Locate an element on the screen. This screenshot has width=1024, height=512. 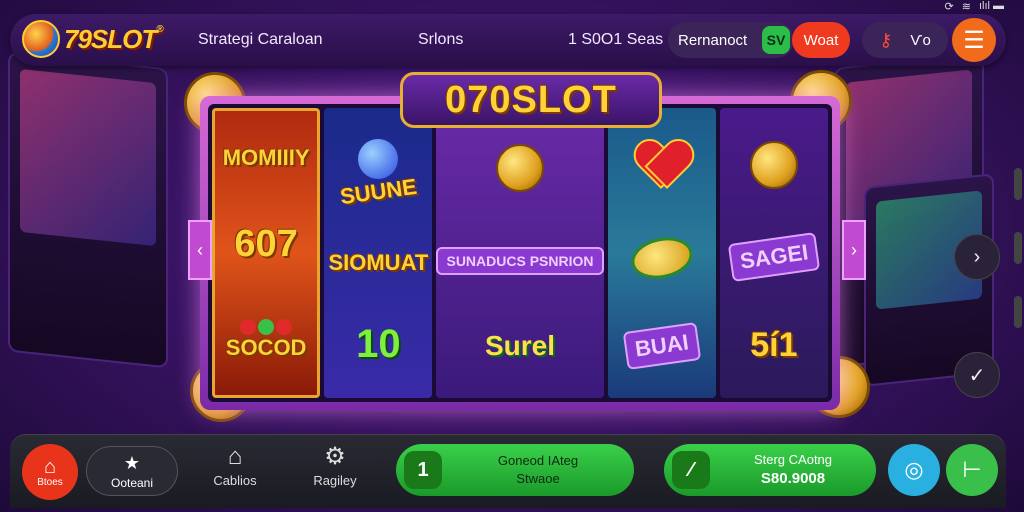
symbol: SUUNE is located at coordinates (378, 191).